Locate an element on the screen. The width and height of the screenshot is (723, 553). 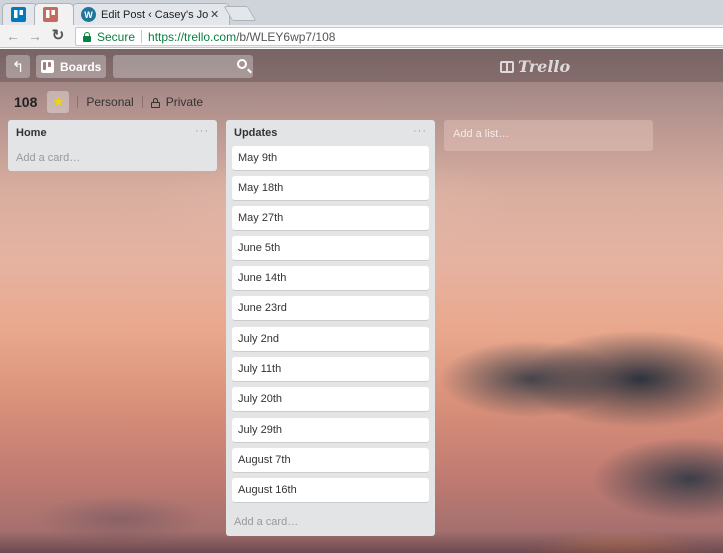
star-icon: ★ is located at coordinates (58, 102).